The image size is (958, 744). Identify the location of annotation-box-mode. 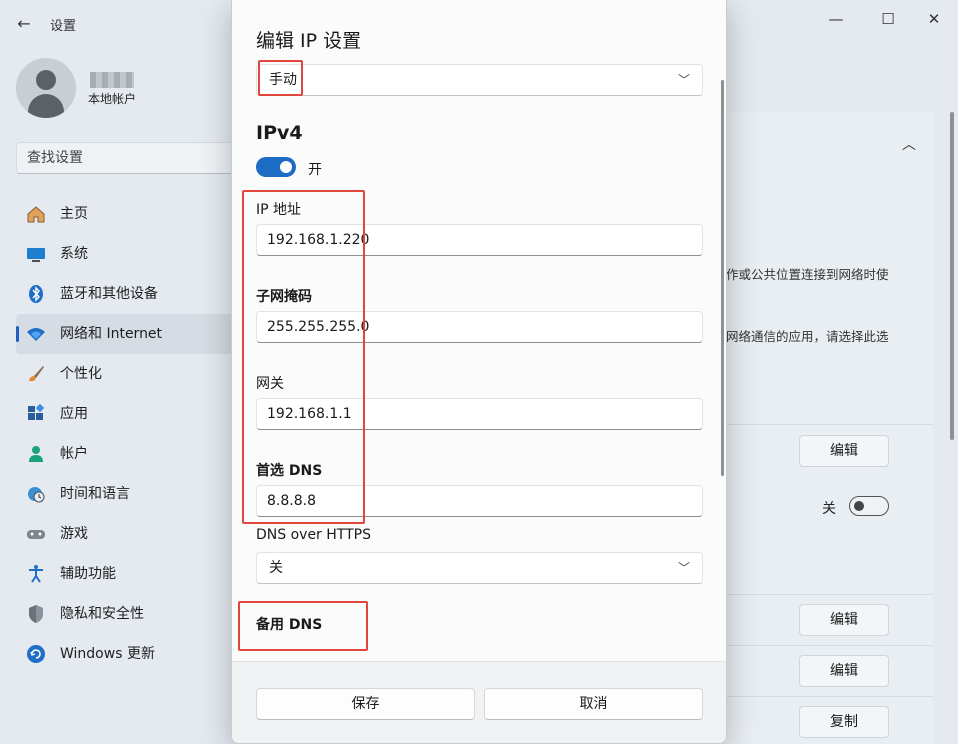
(280, 78).